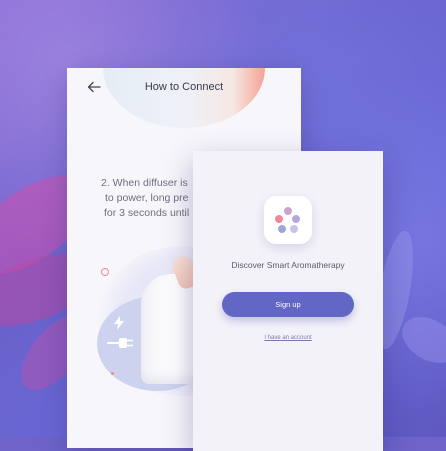  Describe the element at coordinates (288, 304) in the screenshot. I see `sign-up-button: Sign up` at that location.